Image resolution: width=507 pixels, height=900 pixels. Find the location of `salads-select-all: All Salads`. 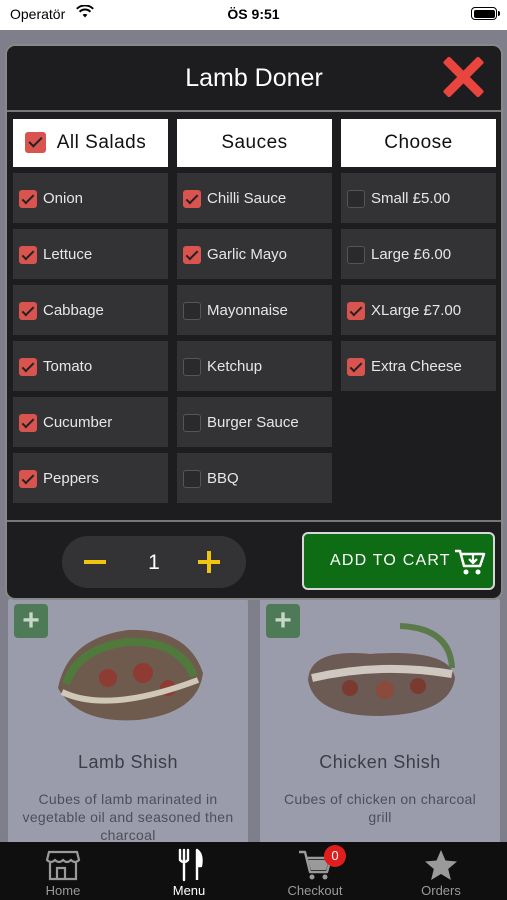

salads-select-all: All Salads is located at coordinates (90, 143).